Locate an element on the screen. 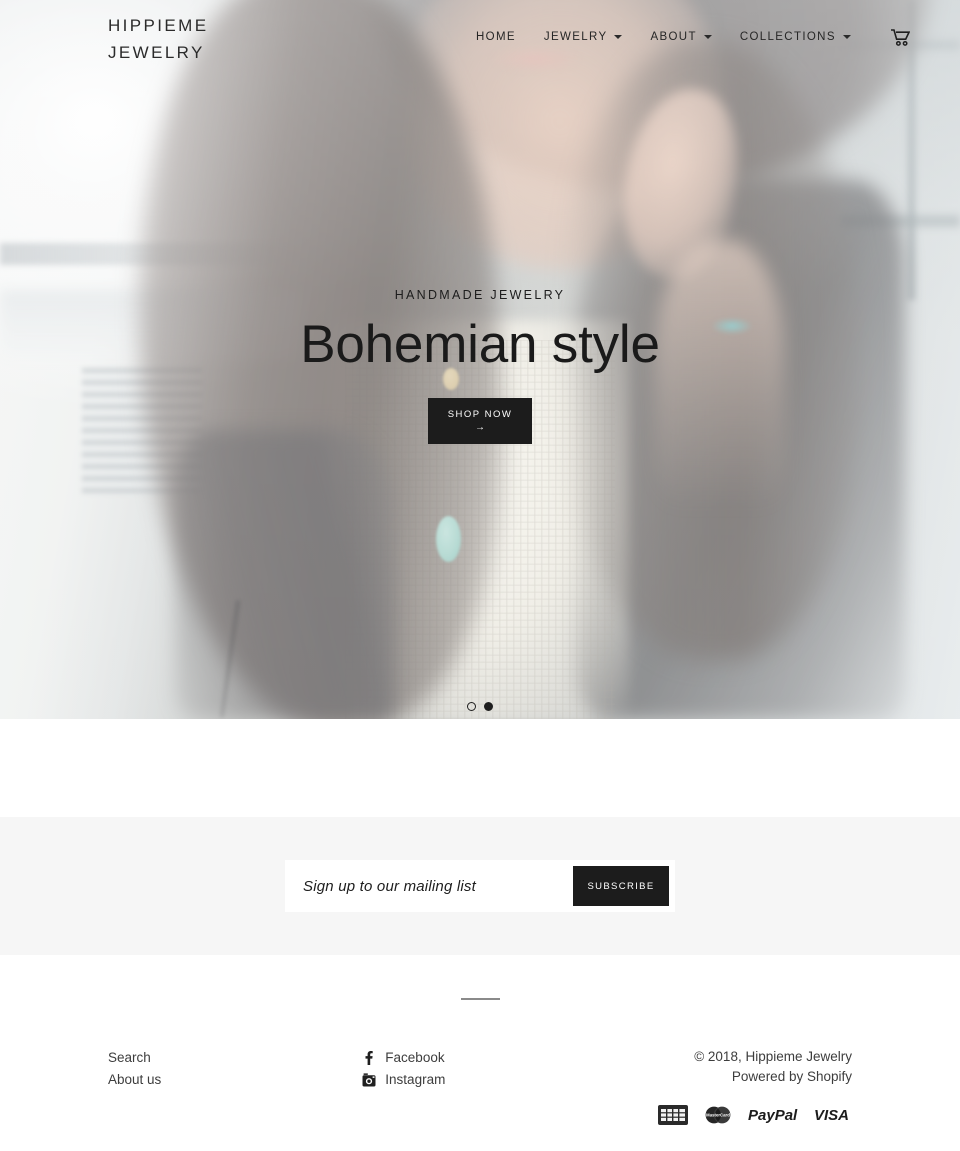  shopping-cart-icon is located at coordinates (900, 37).